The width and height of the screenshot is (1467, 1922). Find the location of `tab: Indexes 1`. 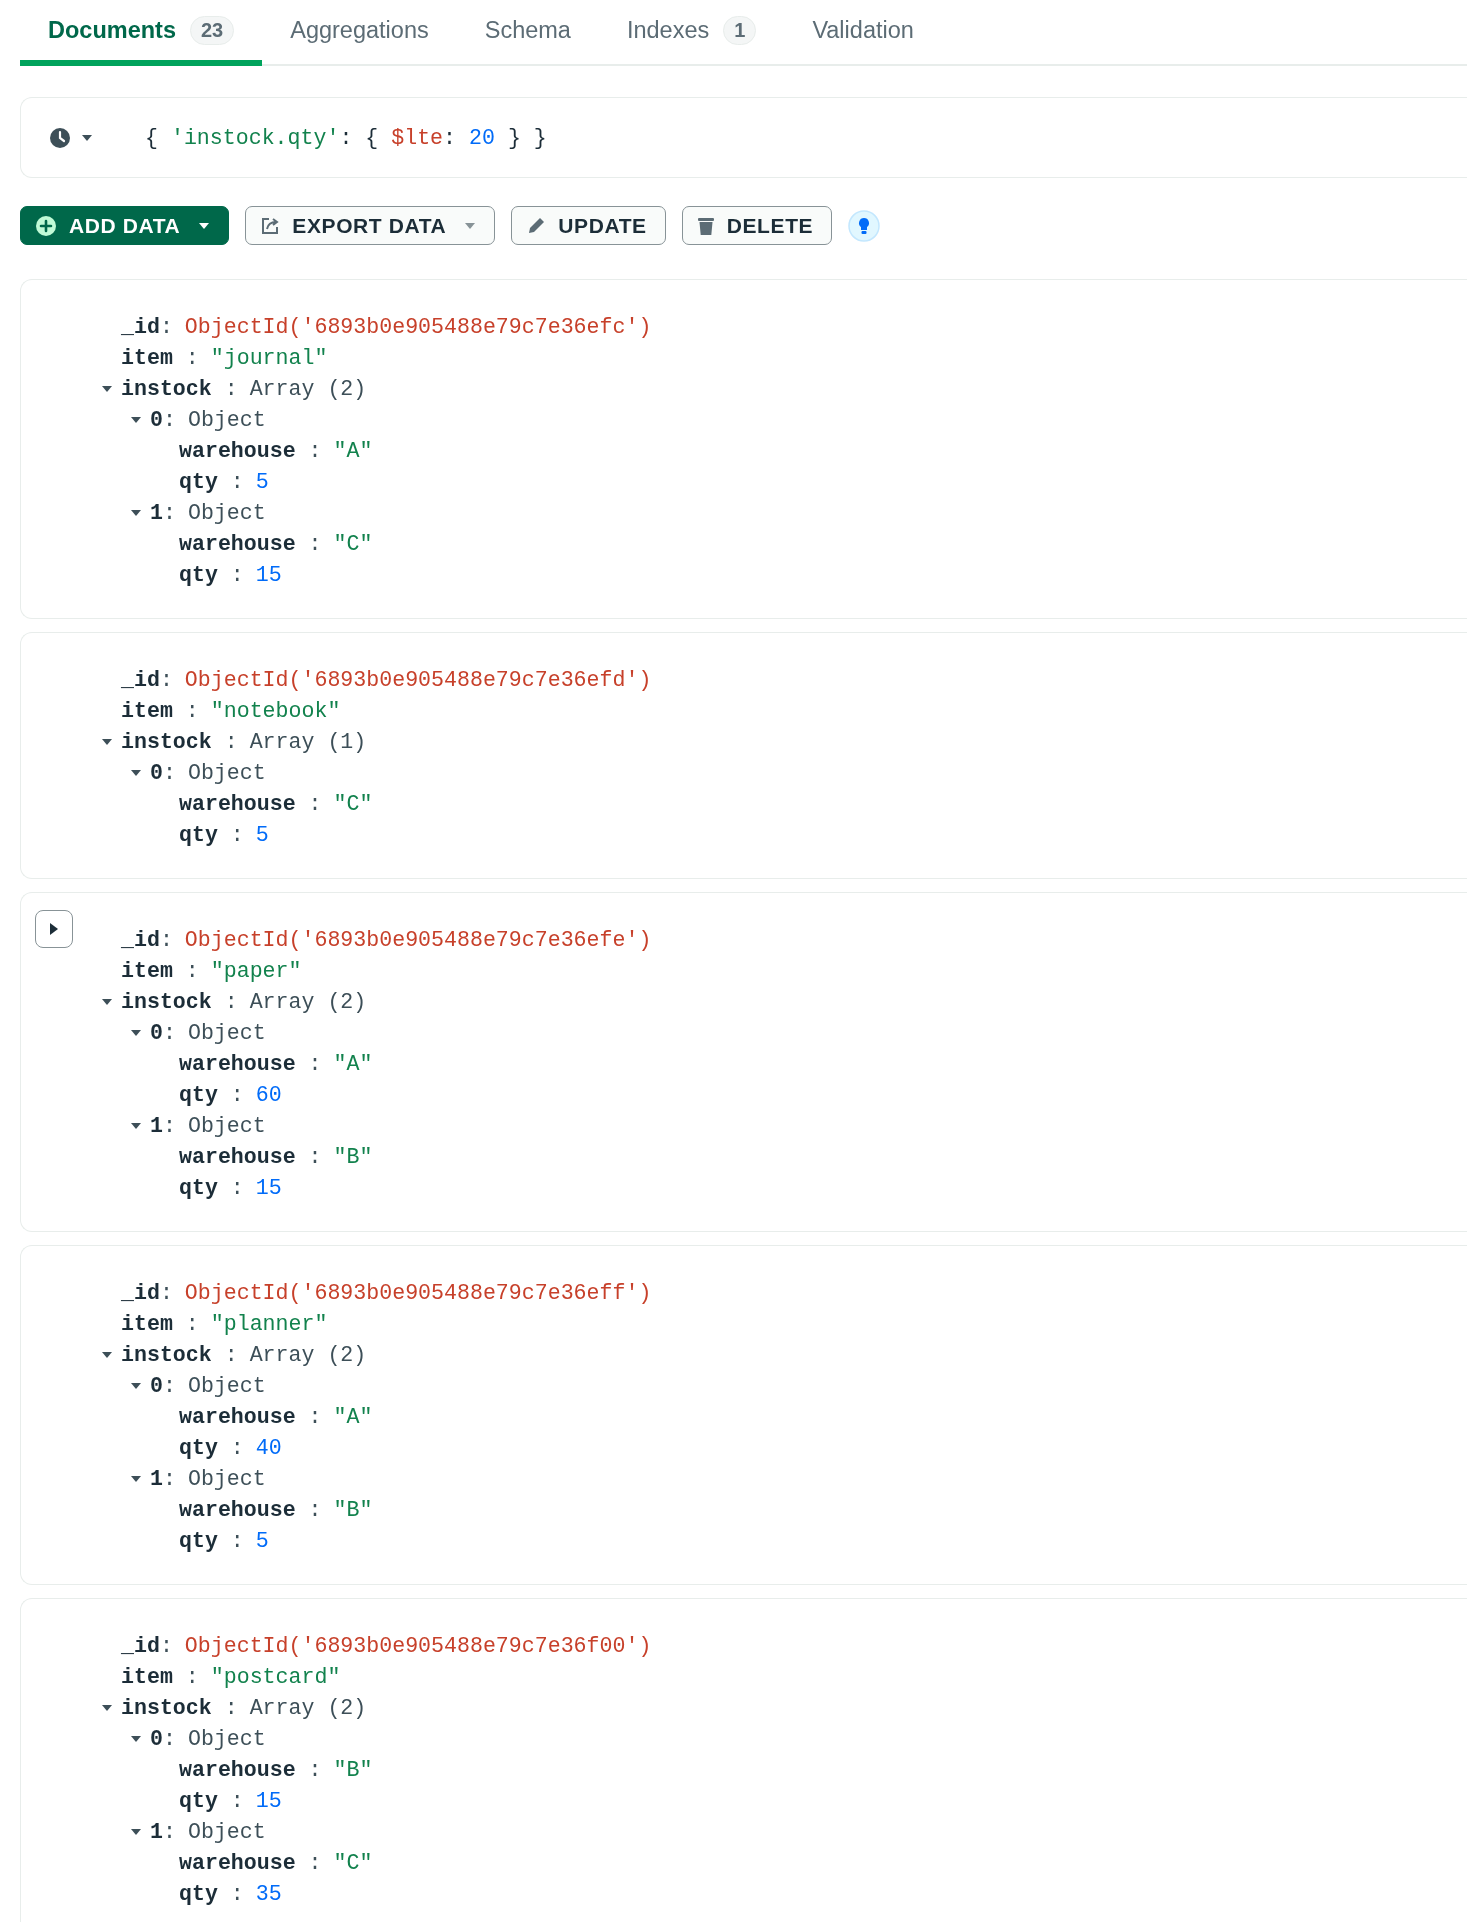

tab: Indexes 1 is located at coordinates (691, 33).